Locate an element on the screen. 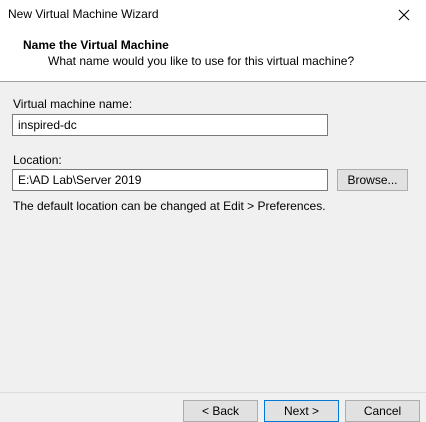 The height and width of the screenshot is (422, 426). window-title: New Virtual Machine Wizard is located at coordinates (83, 14).